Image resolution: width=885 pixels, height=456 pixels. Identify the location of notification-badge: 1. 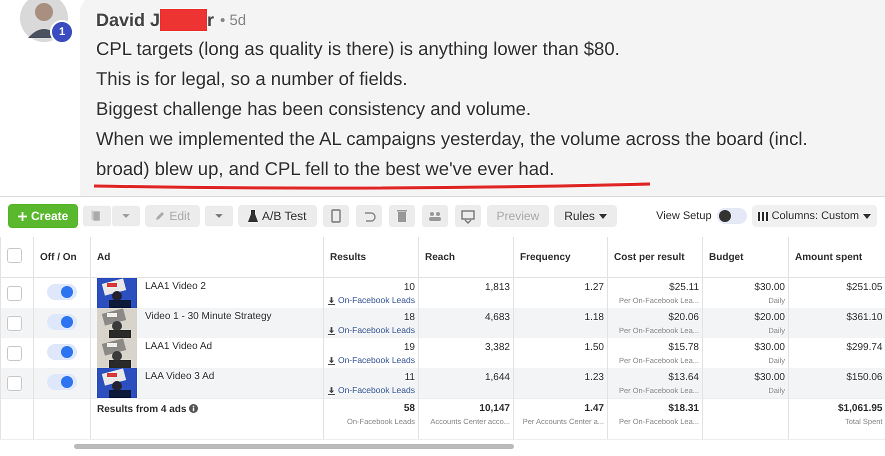
(62, 32).